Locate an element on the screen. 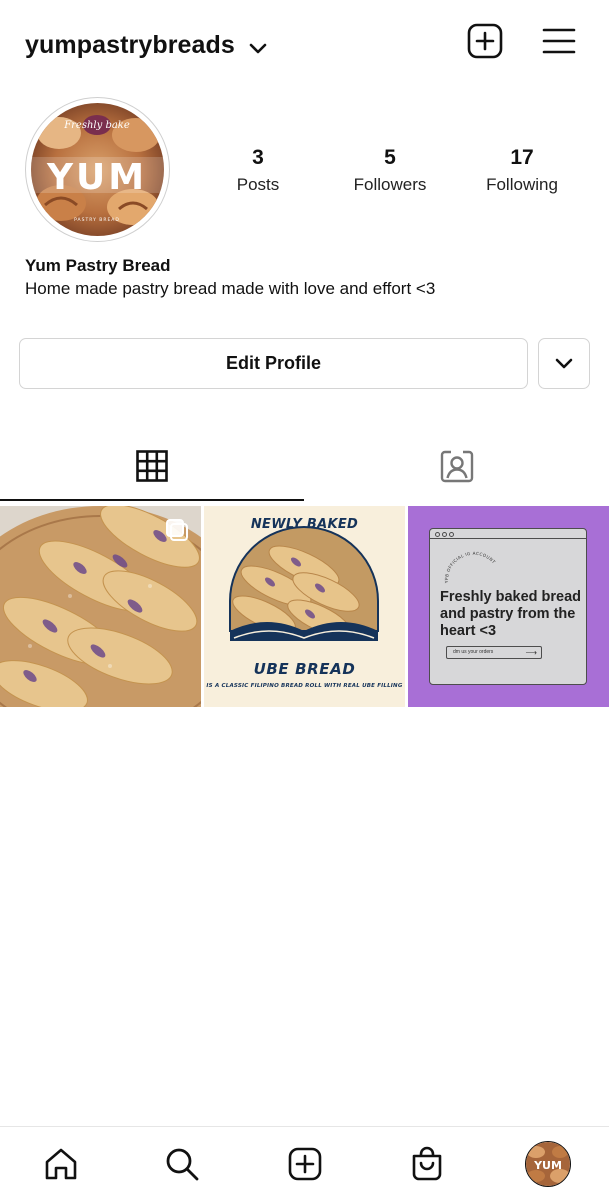 The height and width of the screenshot is (1200, 609). top-header: yumpastrybreads is located at coordinates (304, 45).